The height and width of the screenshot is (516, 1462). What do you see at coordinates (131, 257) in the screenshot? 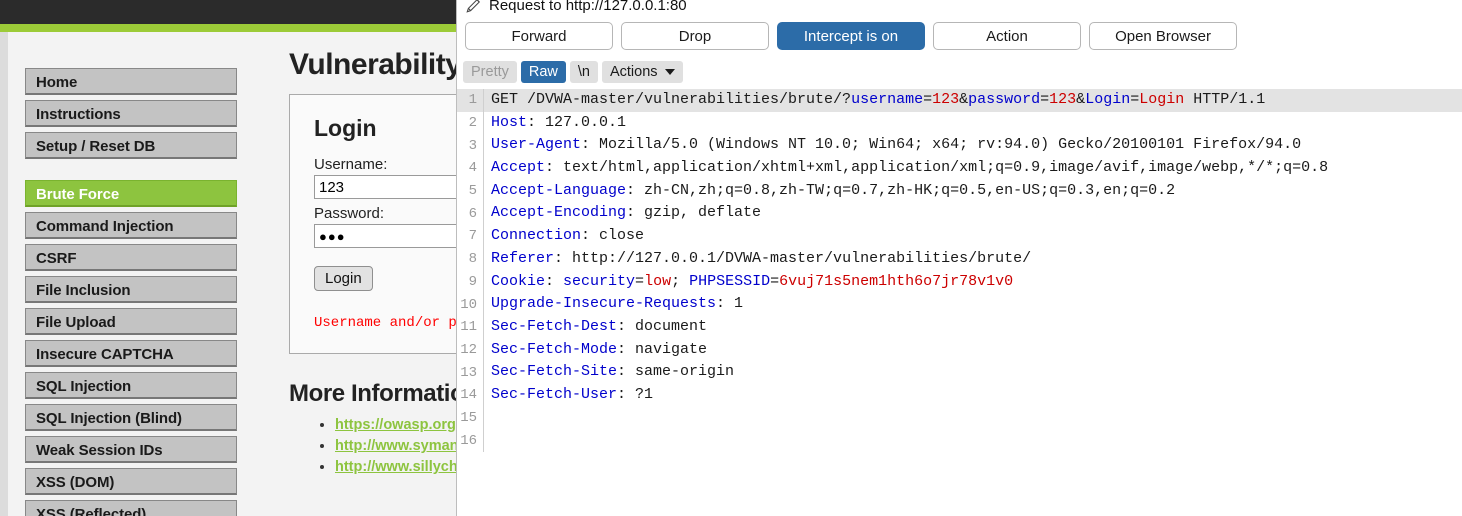
I see `sidebar-item-csrf: CSRF` at bounding box center [131, 257].